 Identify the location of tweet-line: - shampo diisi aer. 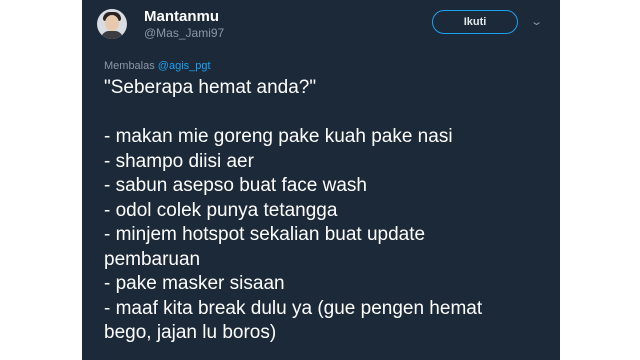
(179, 161).